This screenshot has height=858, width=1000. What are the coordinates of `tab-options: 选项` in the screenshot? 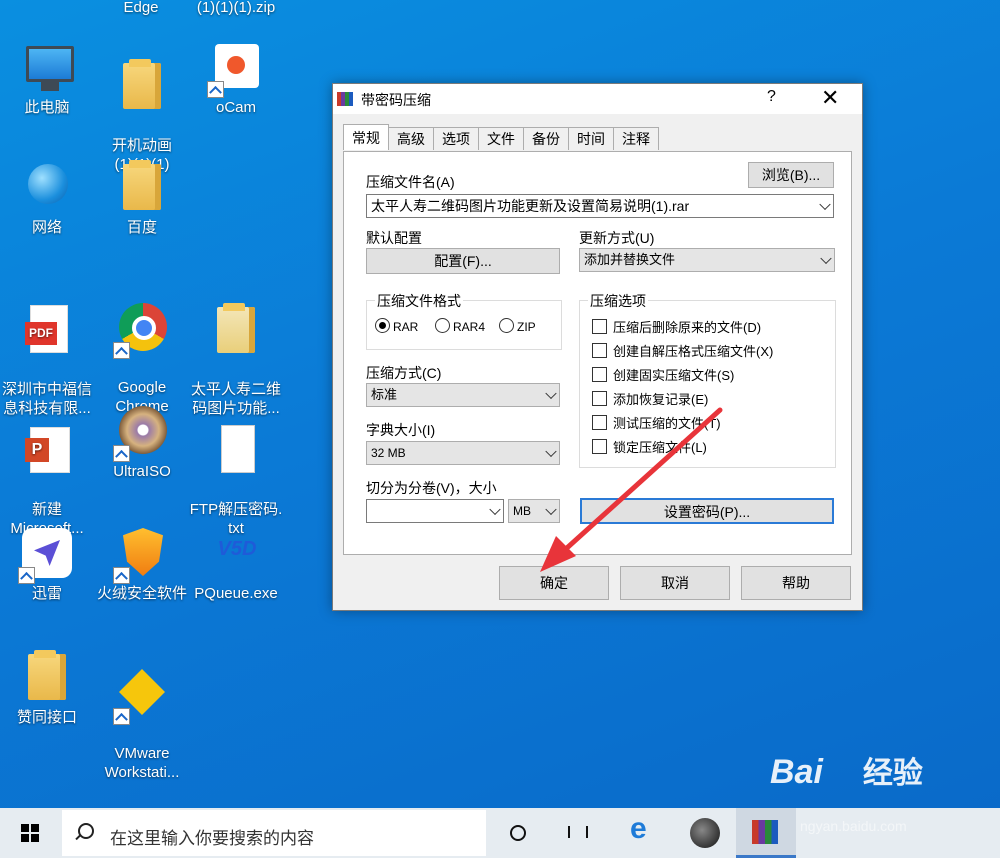 It's located at (456, 138).